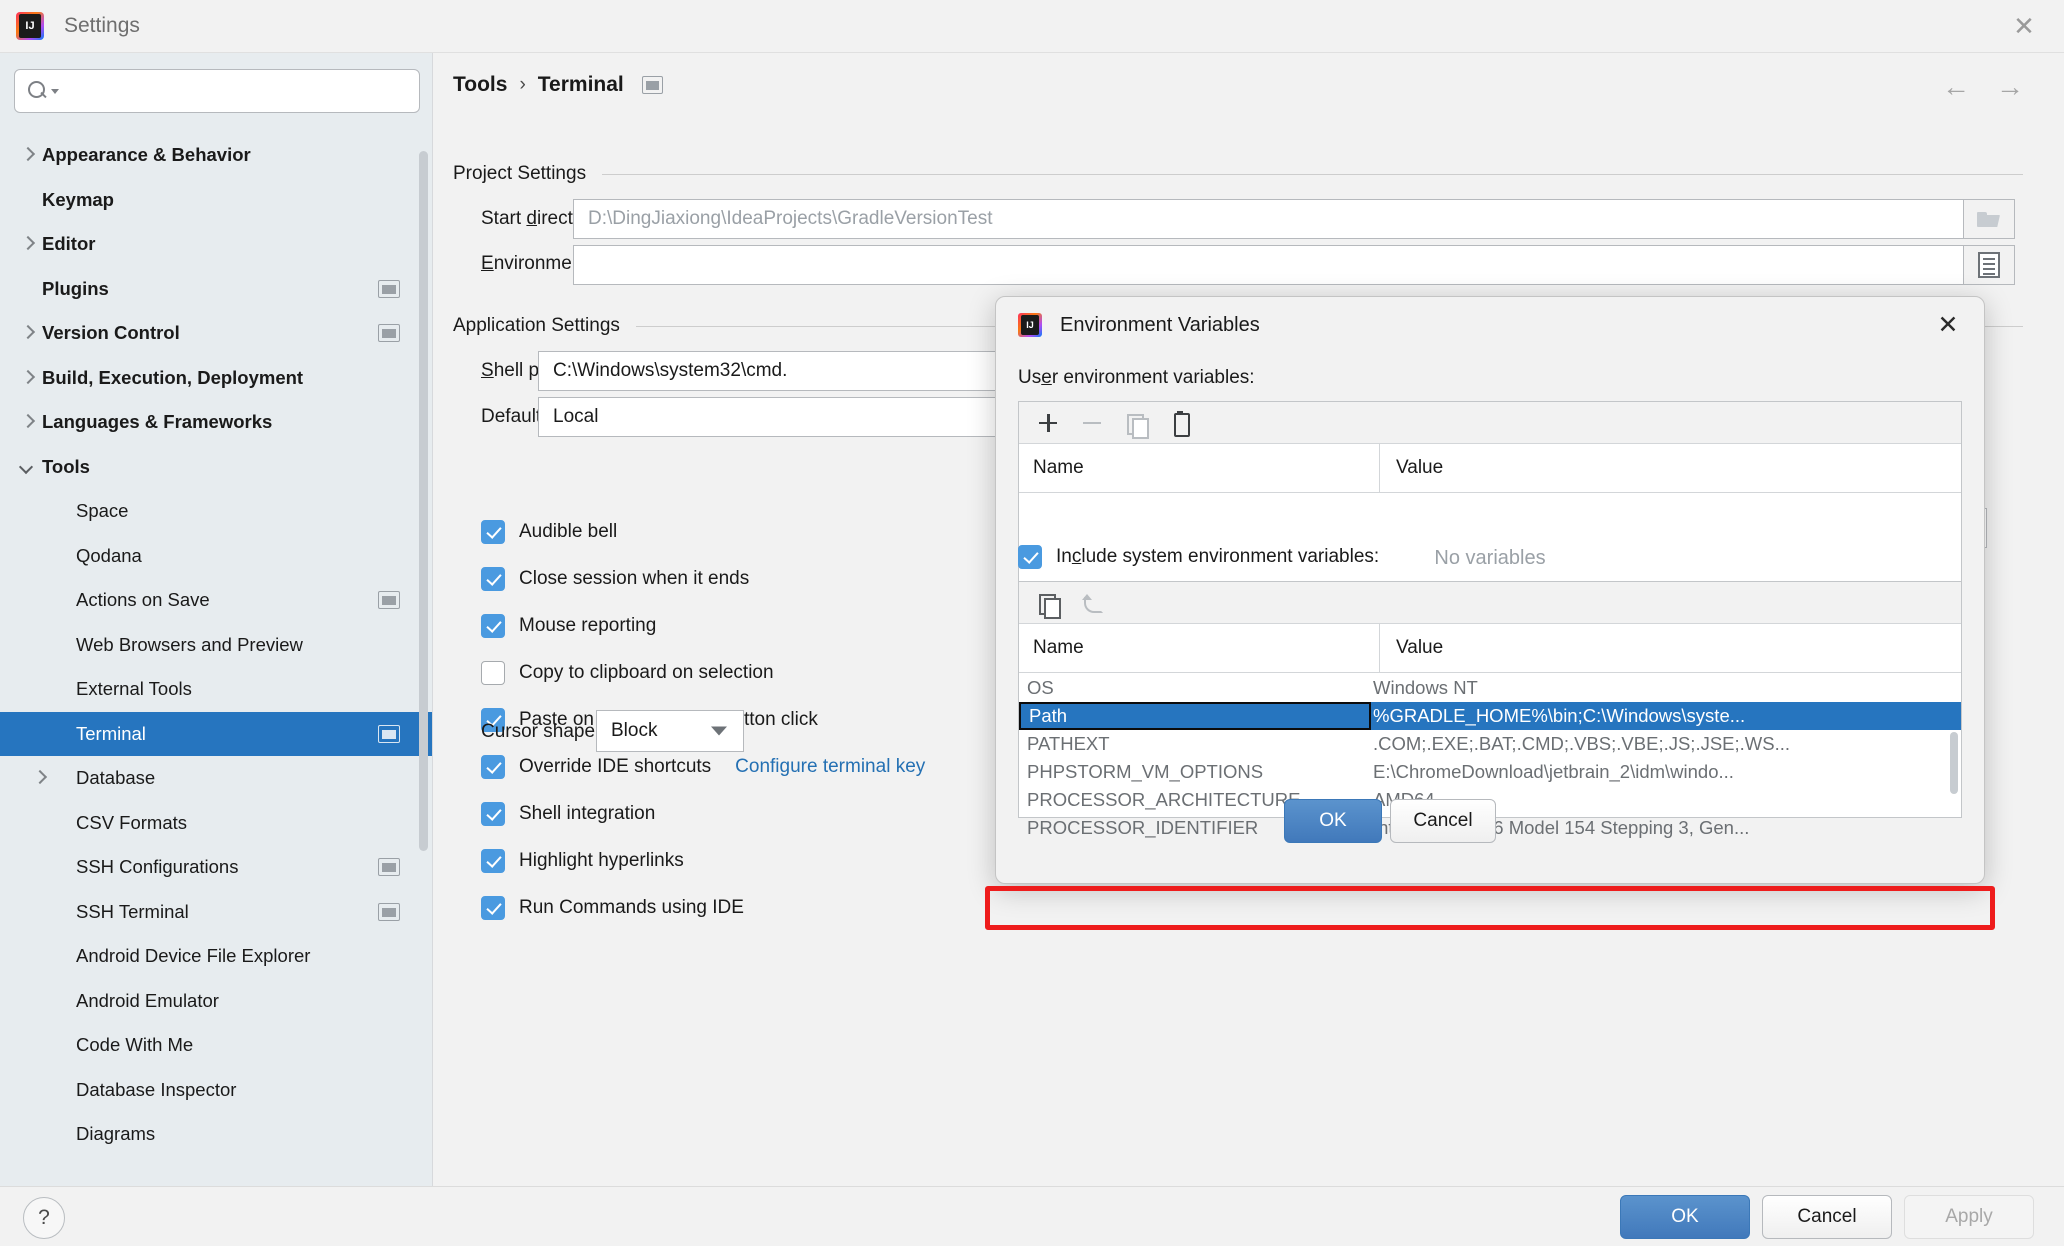 The width and height of the screenshot is (2064, 1246). Describe the element at coordinates (601, 860) in the screenshot. I see `checkbox-label: Highlight hyperlinks` at that location.